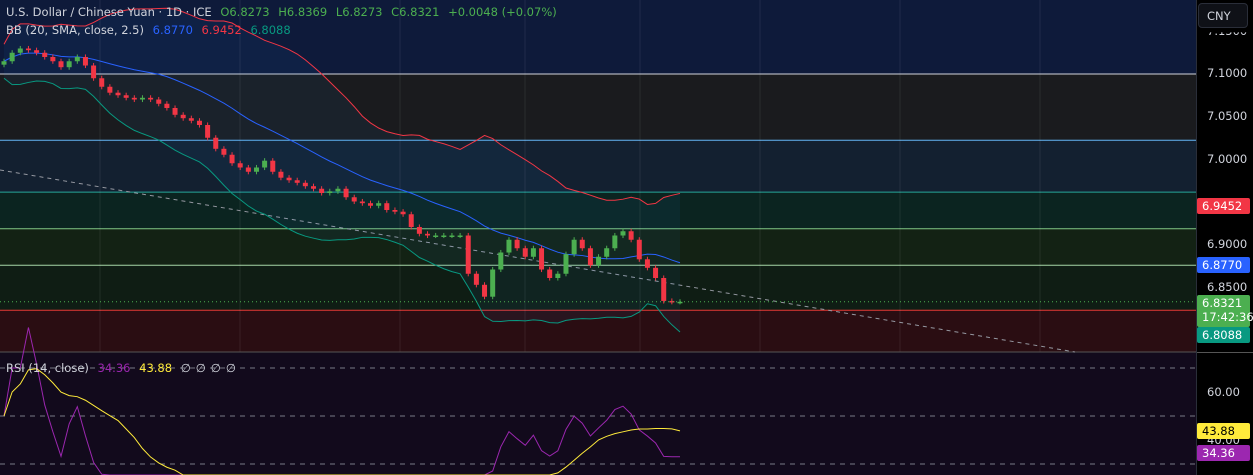 Image resolution: width=1253 pixels, height=475 pixels. Describe the element at coordinates (1223, 15) in the screenshot. I see `currency-button: CNY` at that location.